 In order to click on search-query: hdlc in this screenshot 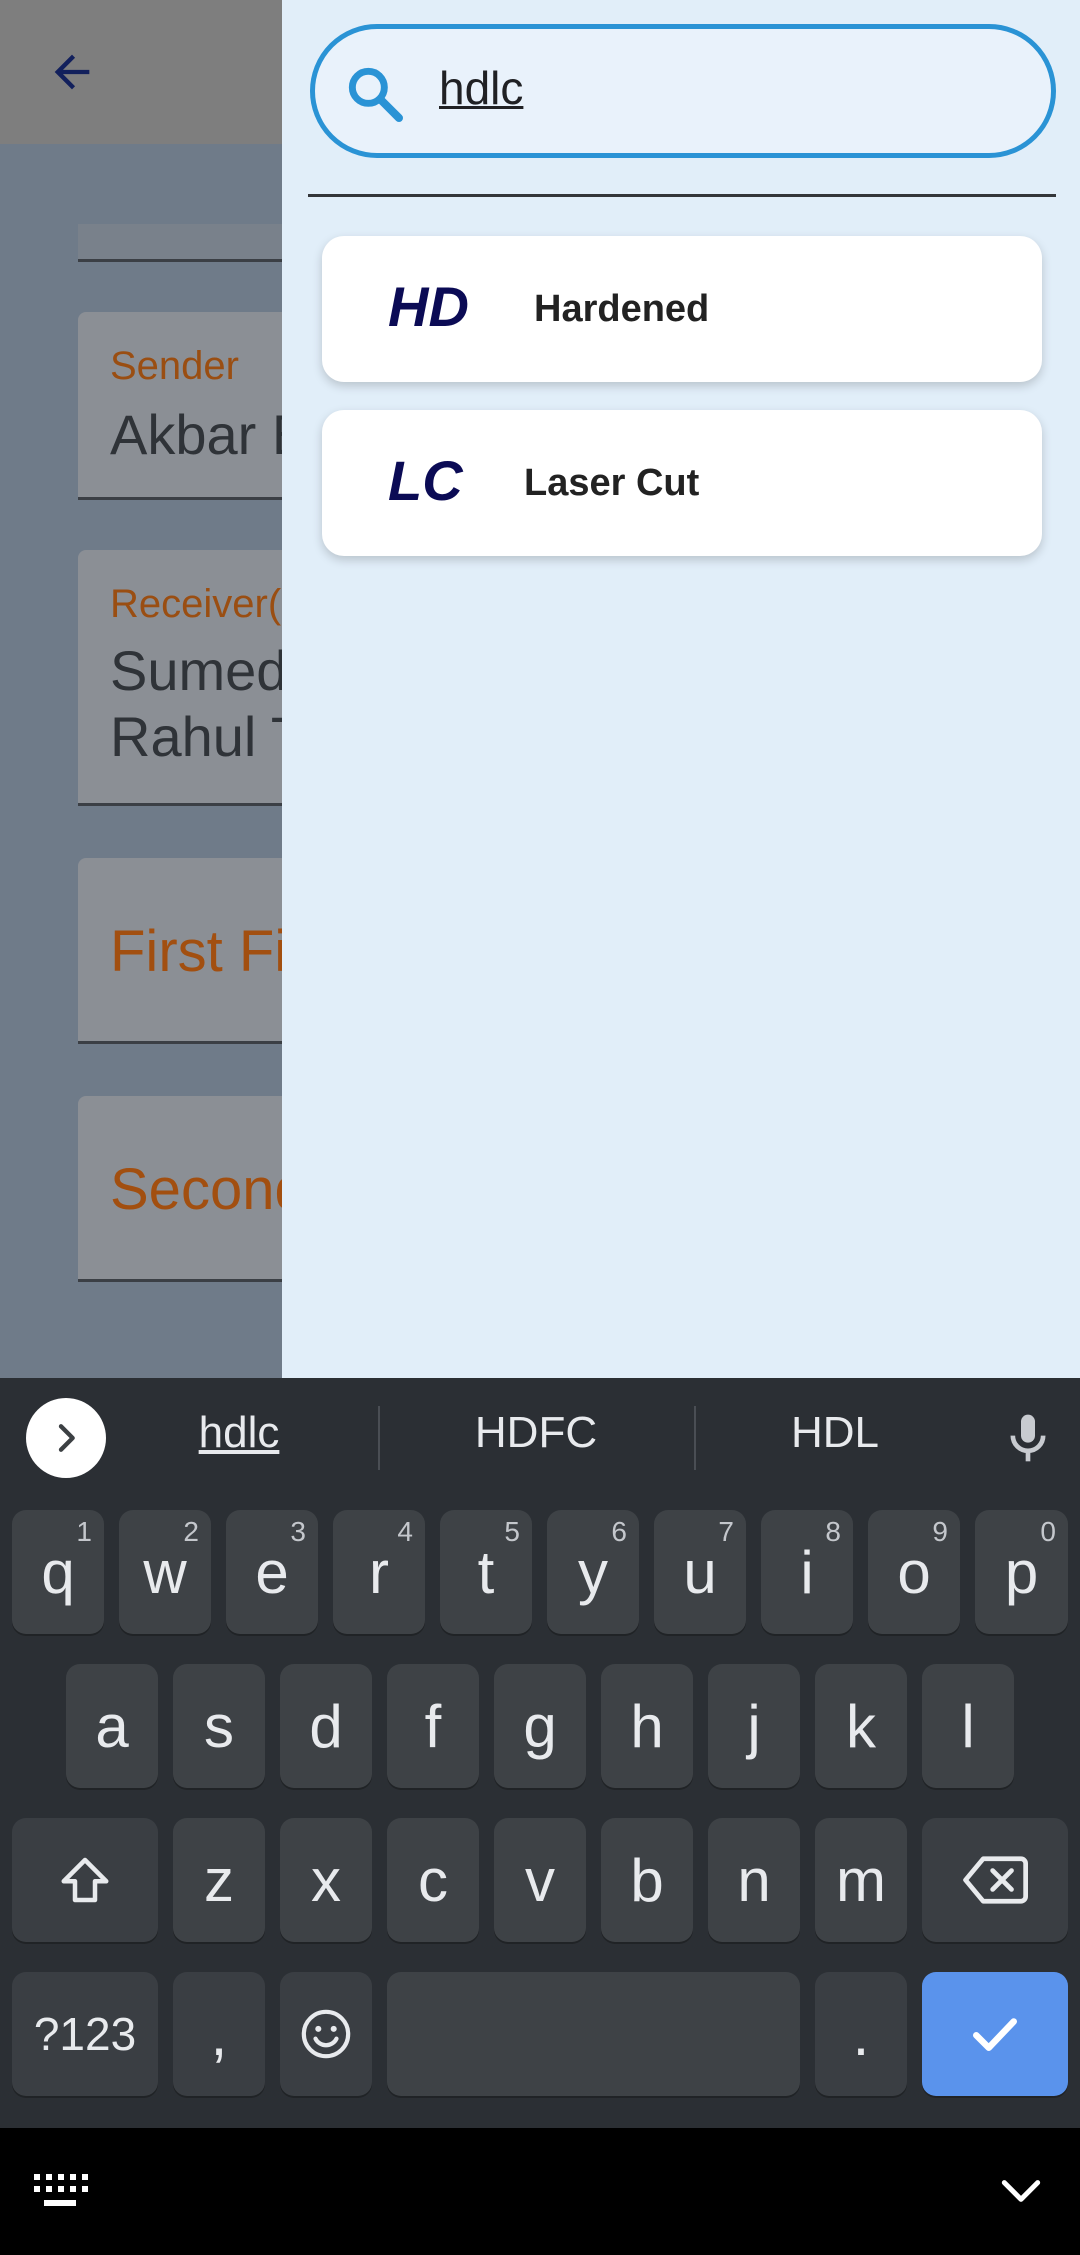, I will do `click(481, 88)`.